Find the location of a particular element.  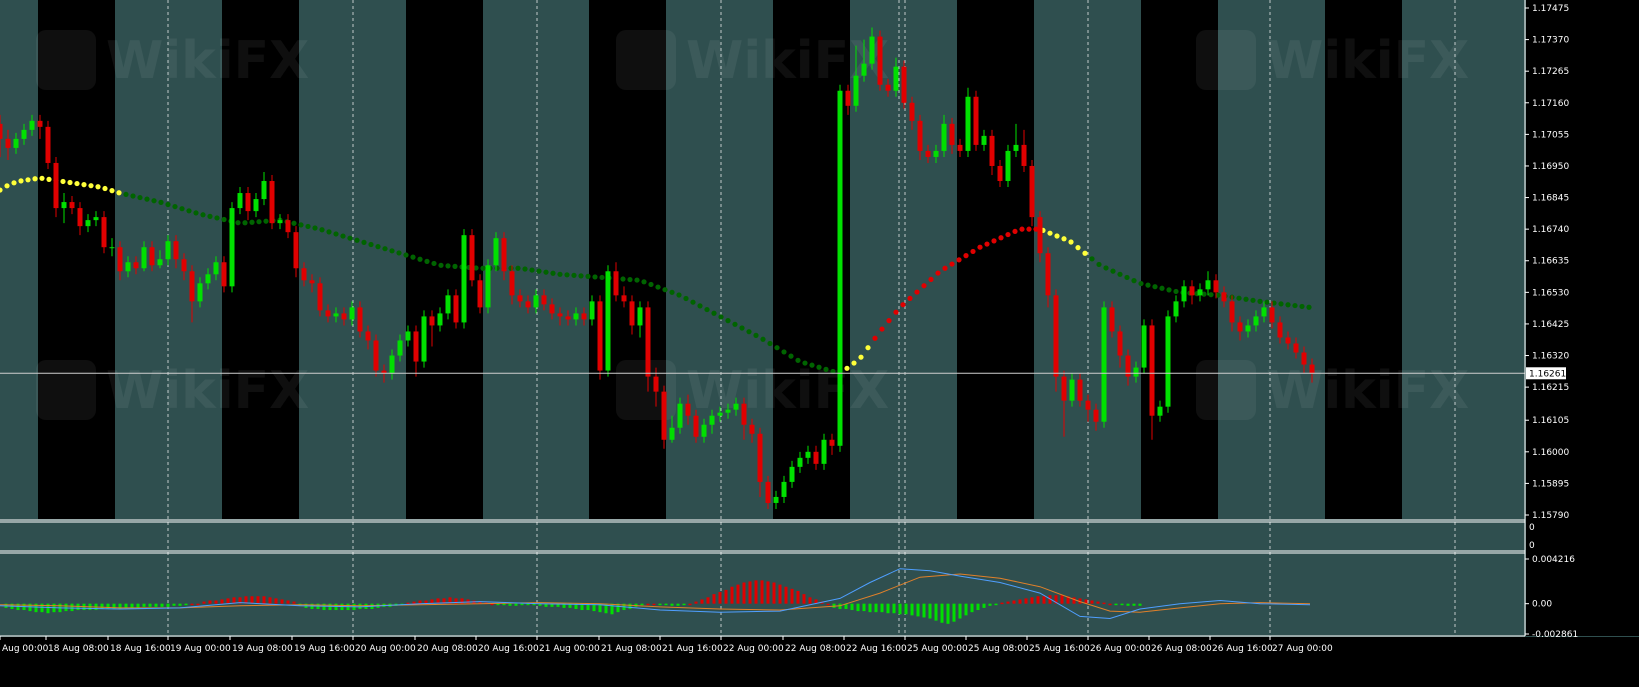

price-tick-label: 1.16950 is located at coordinates (1550, 167).